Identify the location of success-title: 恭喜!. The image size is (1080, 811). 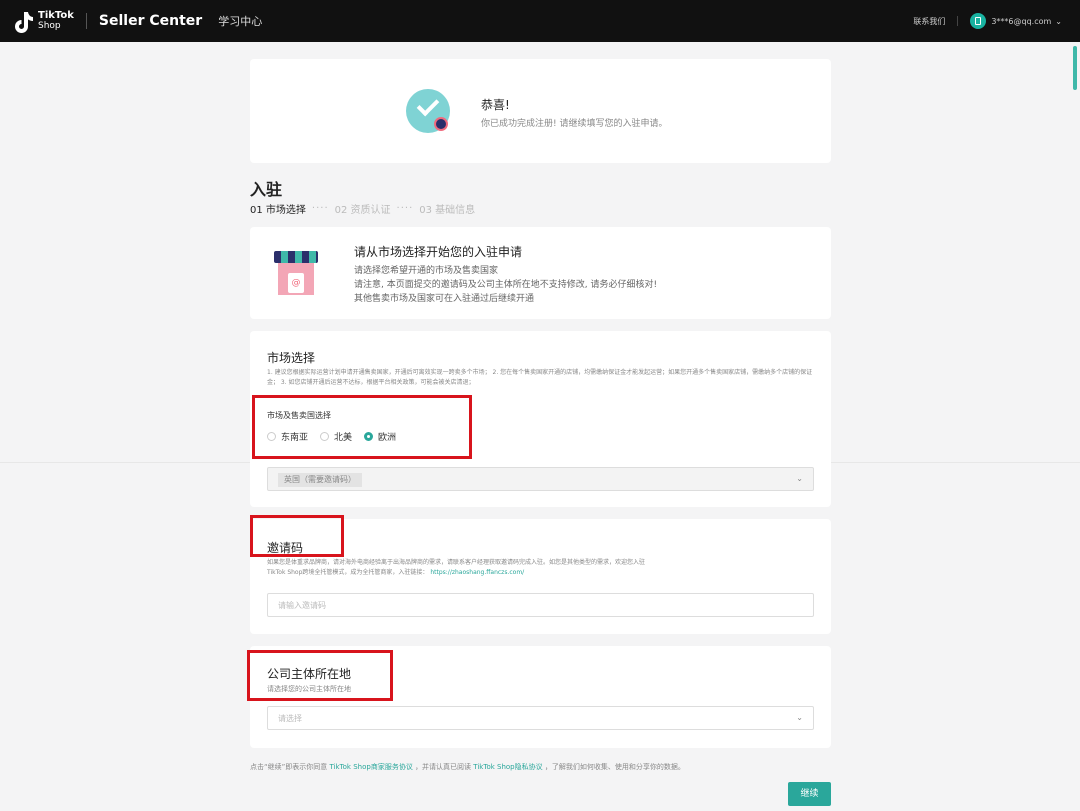
(495, 105).